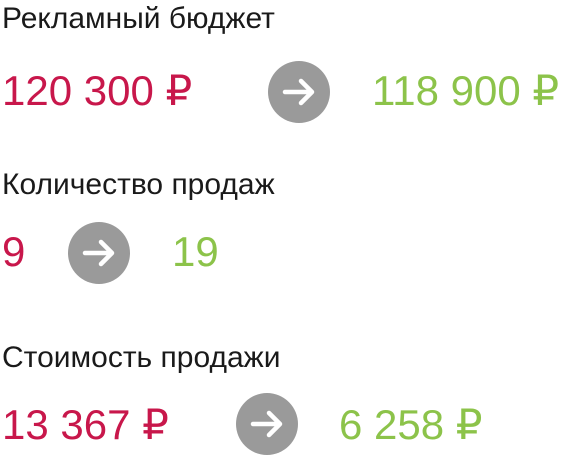 The image size is (586, 458). What do you see at coordinates (141, 357) in the screenshot?
I see `metric-label: Стоимость продажи` at bounding box center [141, 357].